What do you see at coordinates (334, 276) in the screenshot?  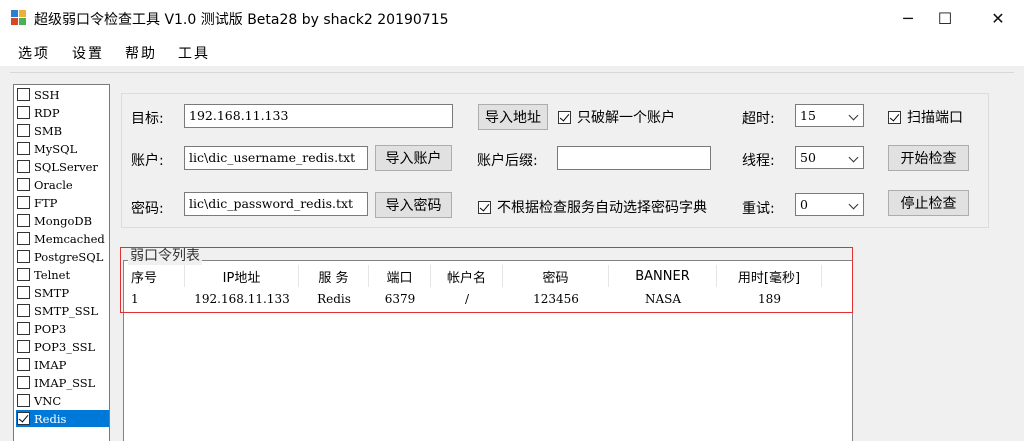 I see `column-header-service: 服 务` at bounding box center [334, 276].